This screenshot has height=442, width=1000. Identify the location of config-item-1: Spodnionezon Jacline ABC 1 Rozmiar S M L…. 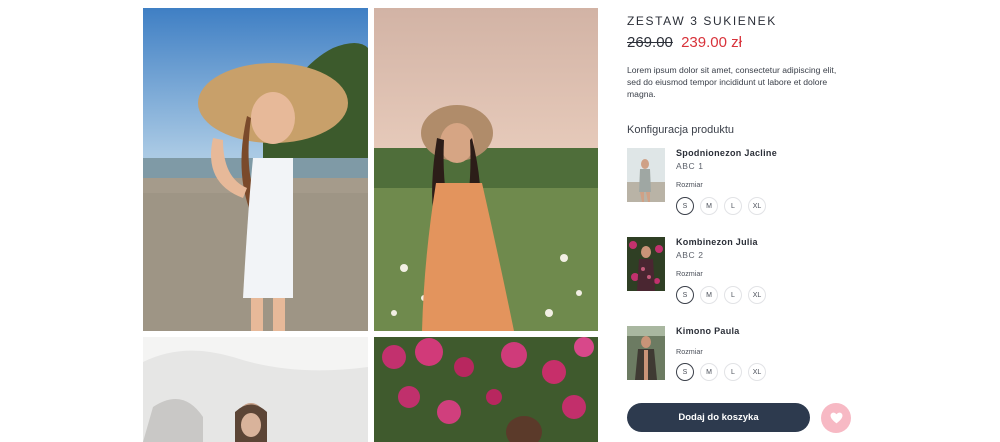
(747, 183).